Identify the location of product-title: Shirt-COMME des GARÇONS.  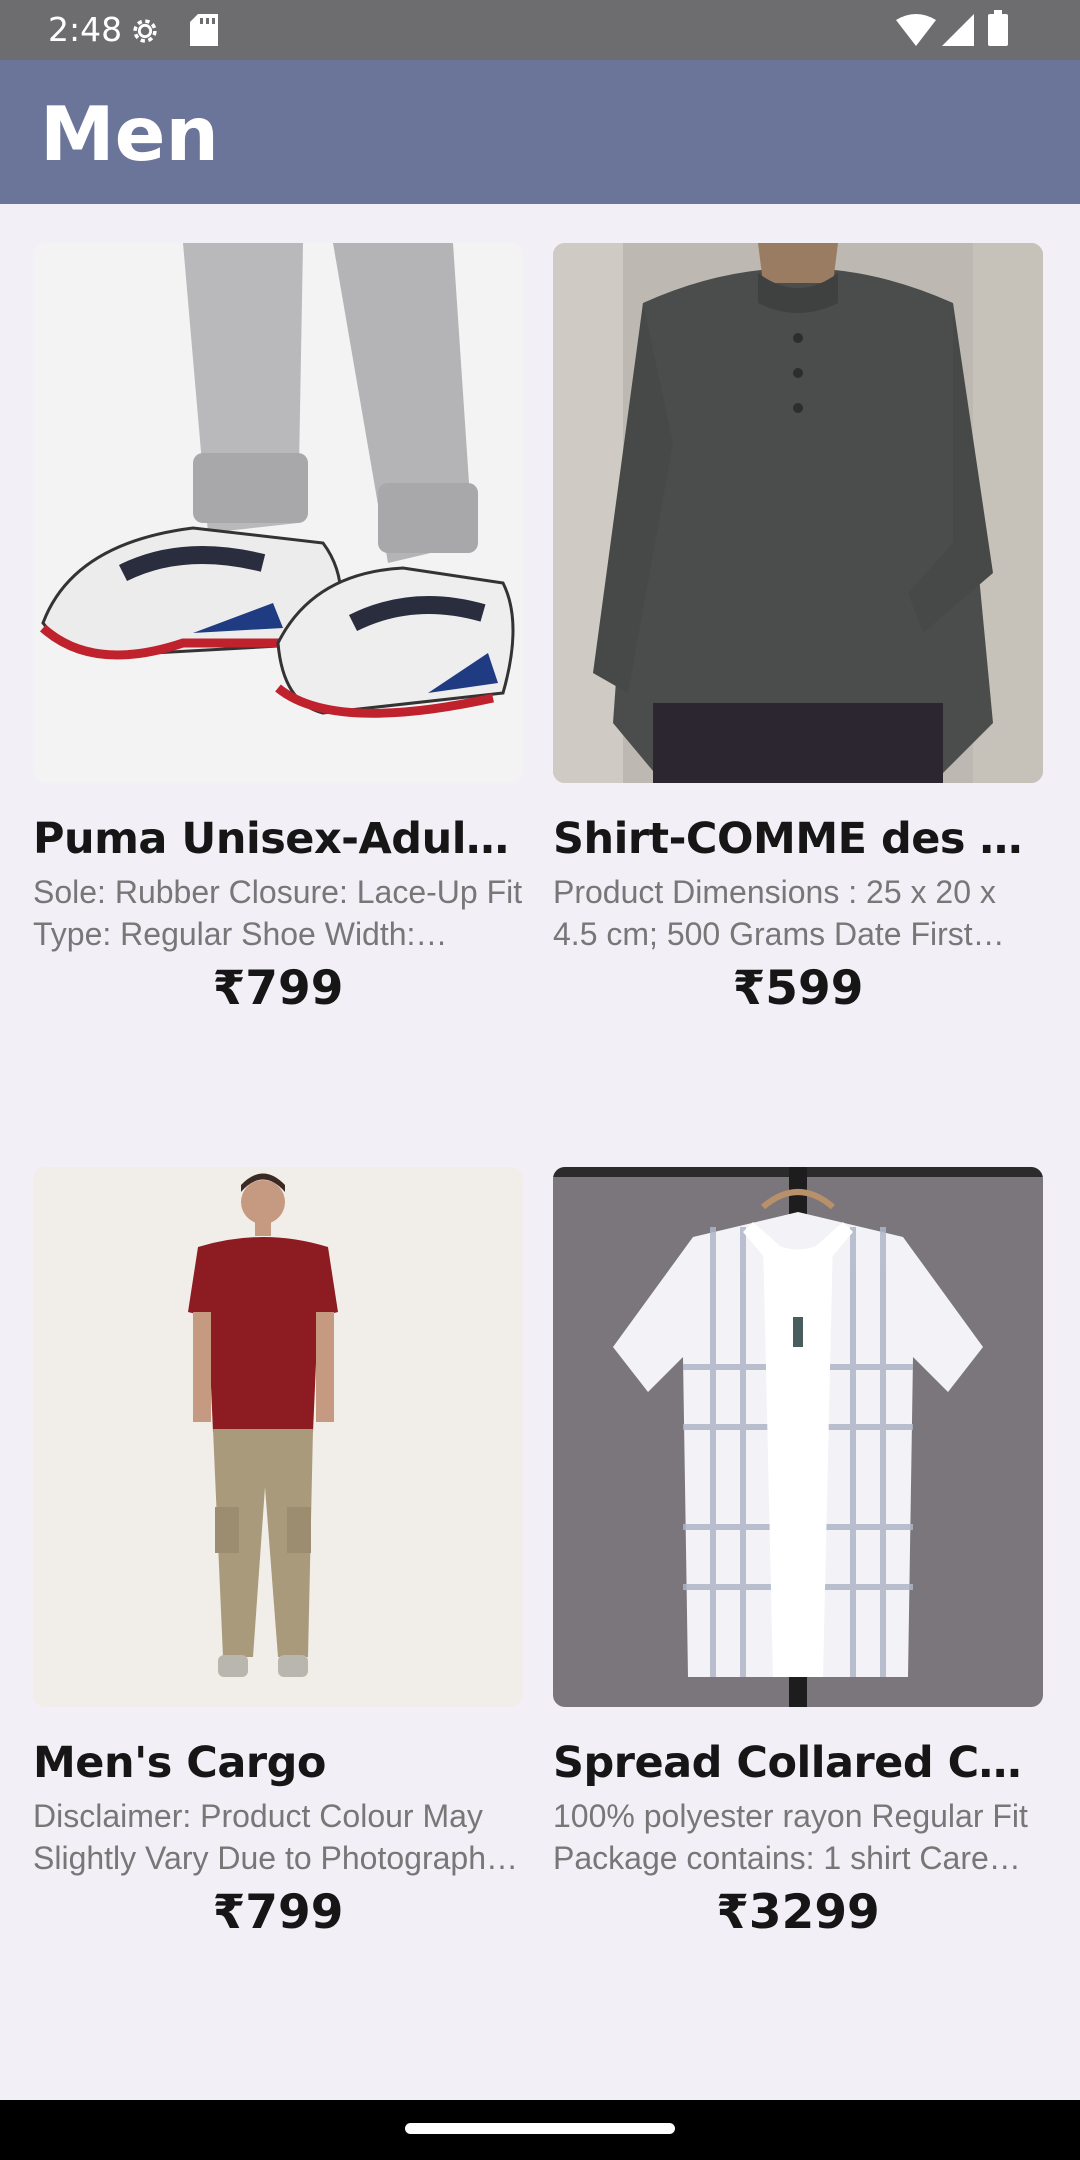
(798, 839).